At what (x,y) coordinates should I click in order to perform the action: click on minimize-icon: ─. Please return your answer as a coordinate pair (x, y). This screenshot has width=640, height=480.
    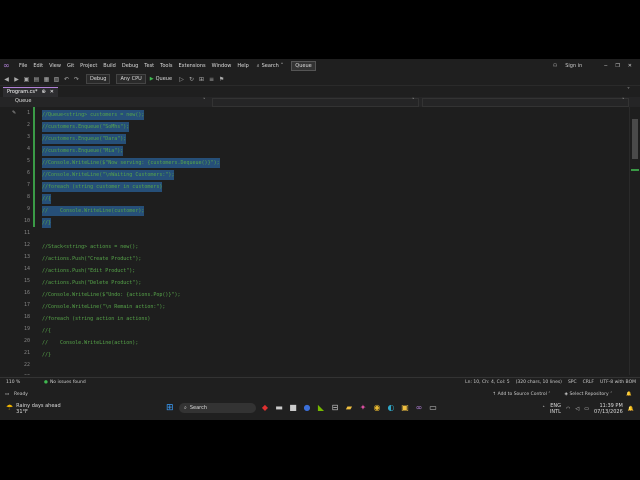
    Looking at the image, I should click on (605, 66).